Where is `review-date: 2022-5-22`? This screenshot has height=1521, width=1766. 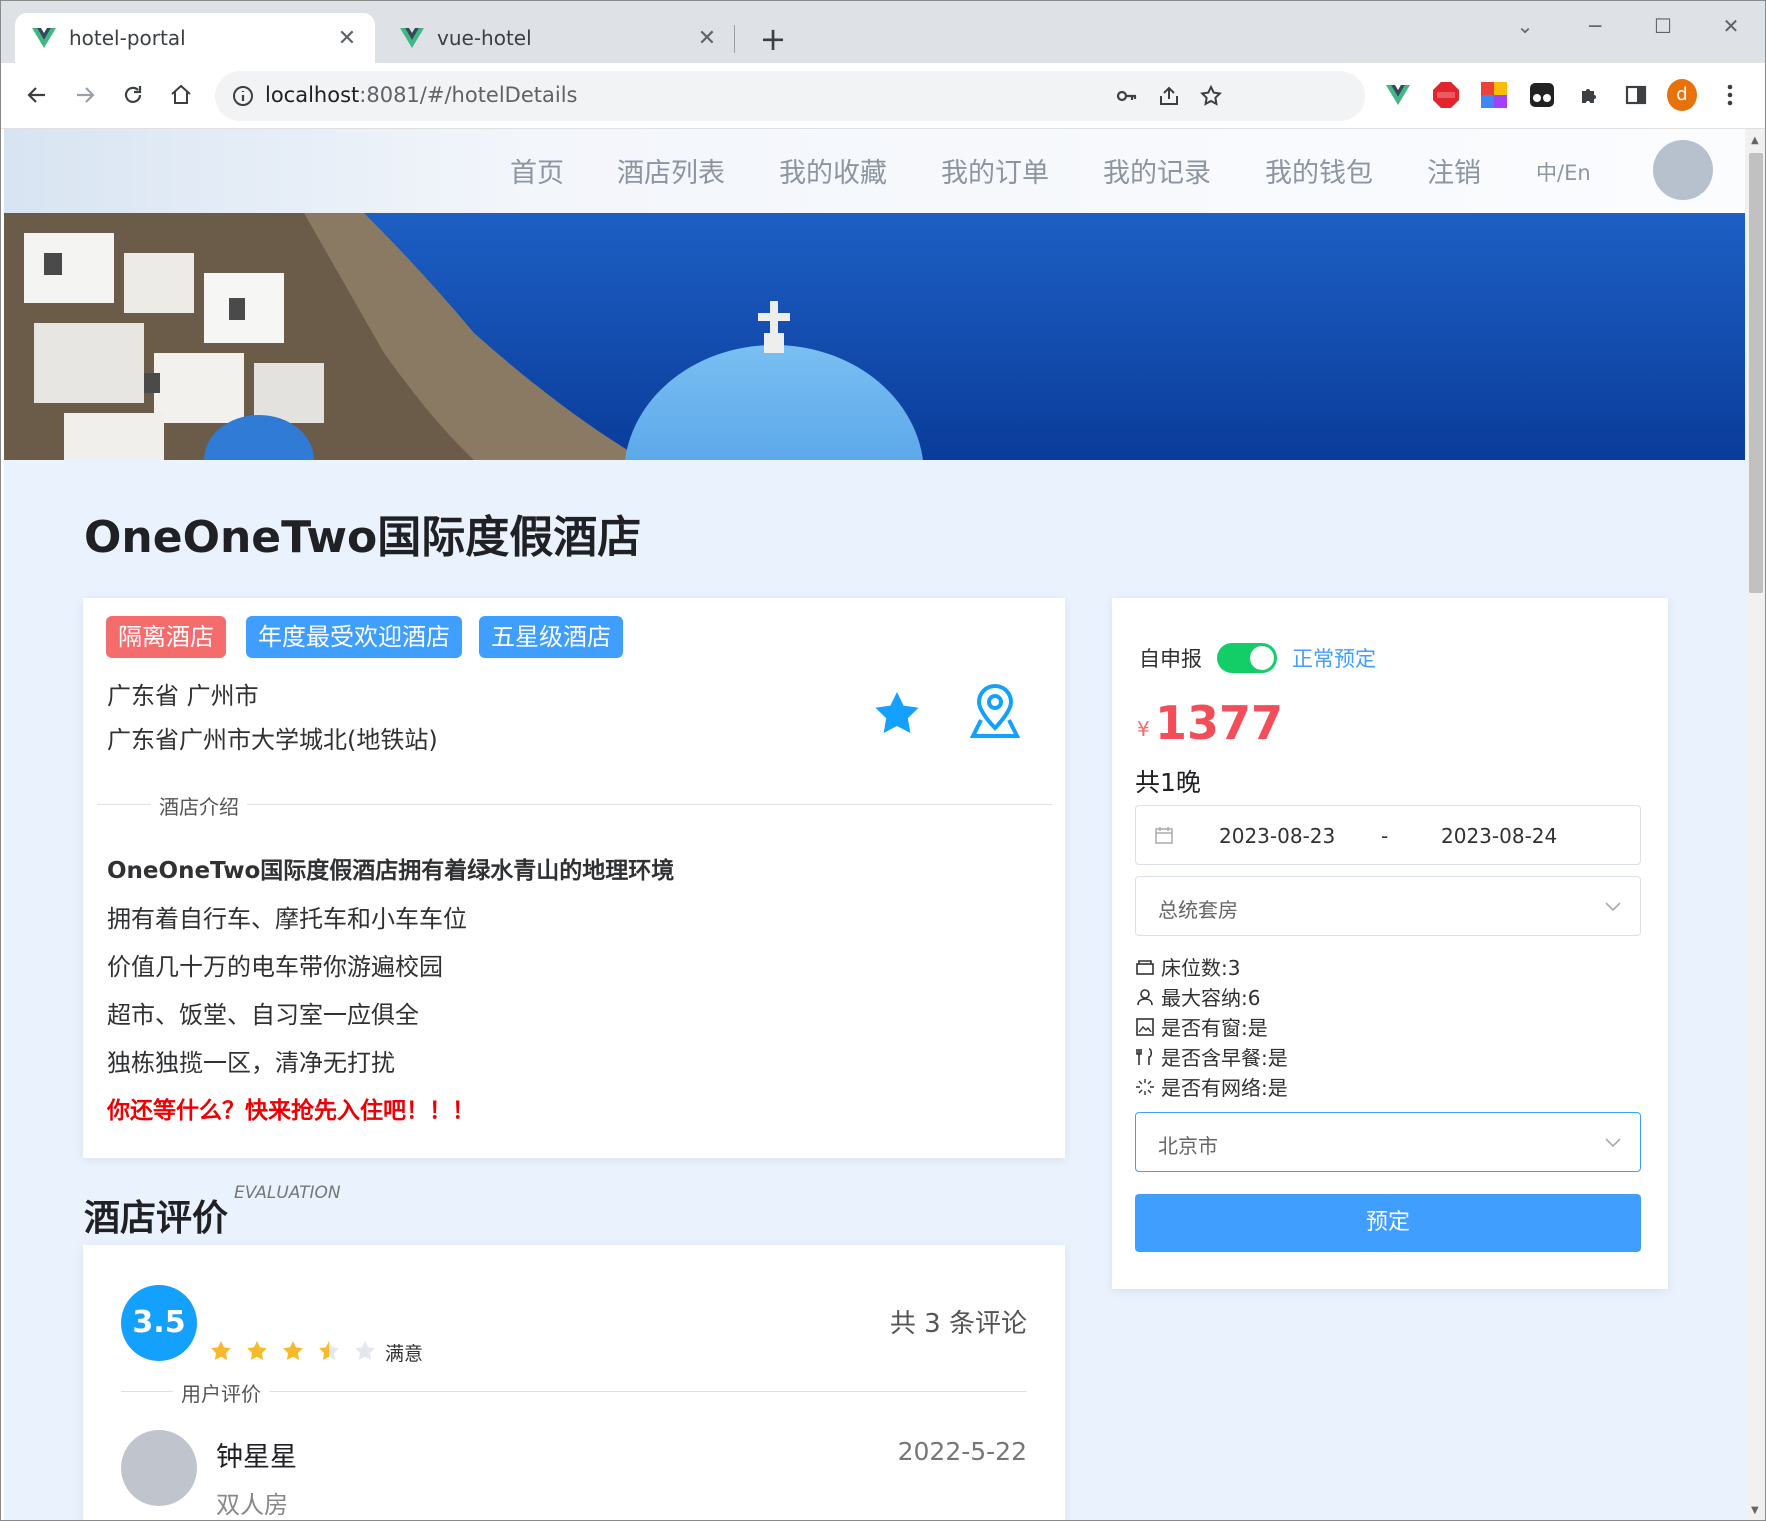
review-date: 2022-5-22 is located at coordinates (962, 1451).